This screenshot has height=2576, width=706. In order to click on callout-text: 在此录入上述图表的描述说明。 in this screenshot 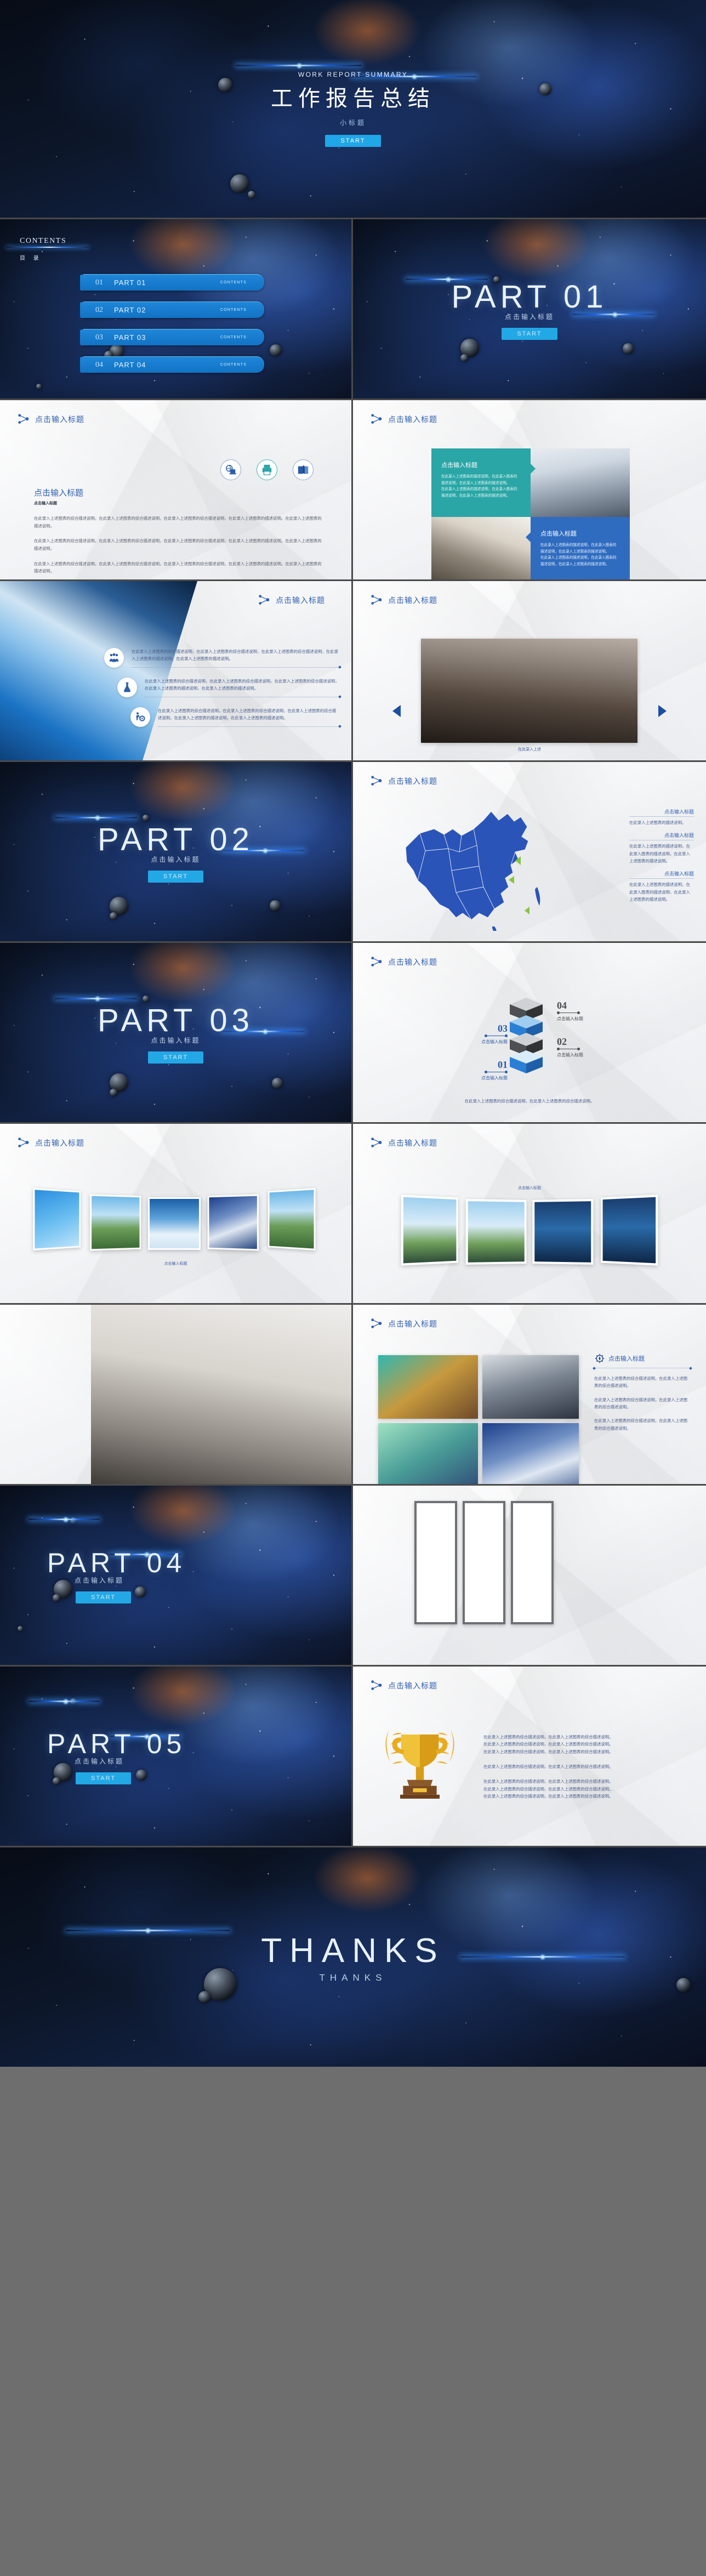, I will do `click(657, 822)`.